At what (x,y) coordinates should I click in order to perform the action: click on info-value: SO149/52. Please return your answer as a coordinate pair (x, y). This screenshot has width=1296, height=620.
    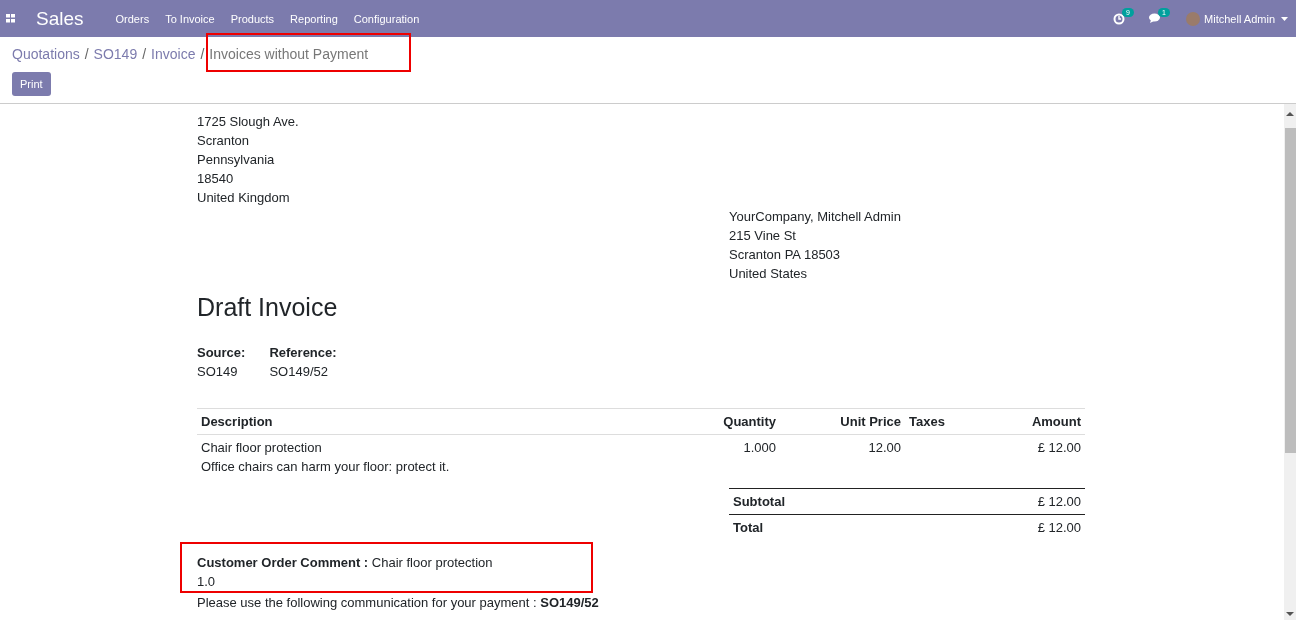
    Looking at the image, I should click on (299, 372).